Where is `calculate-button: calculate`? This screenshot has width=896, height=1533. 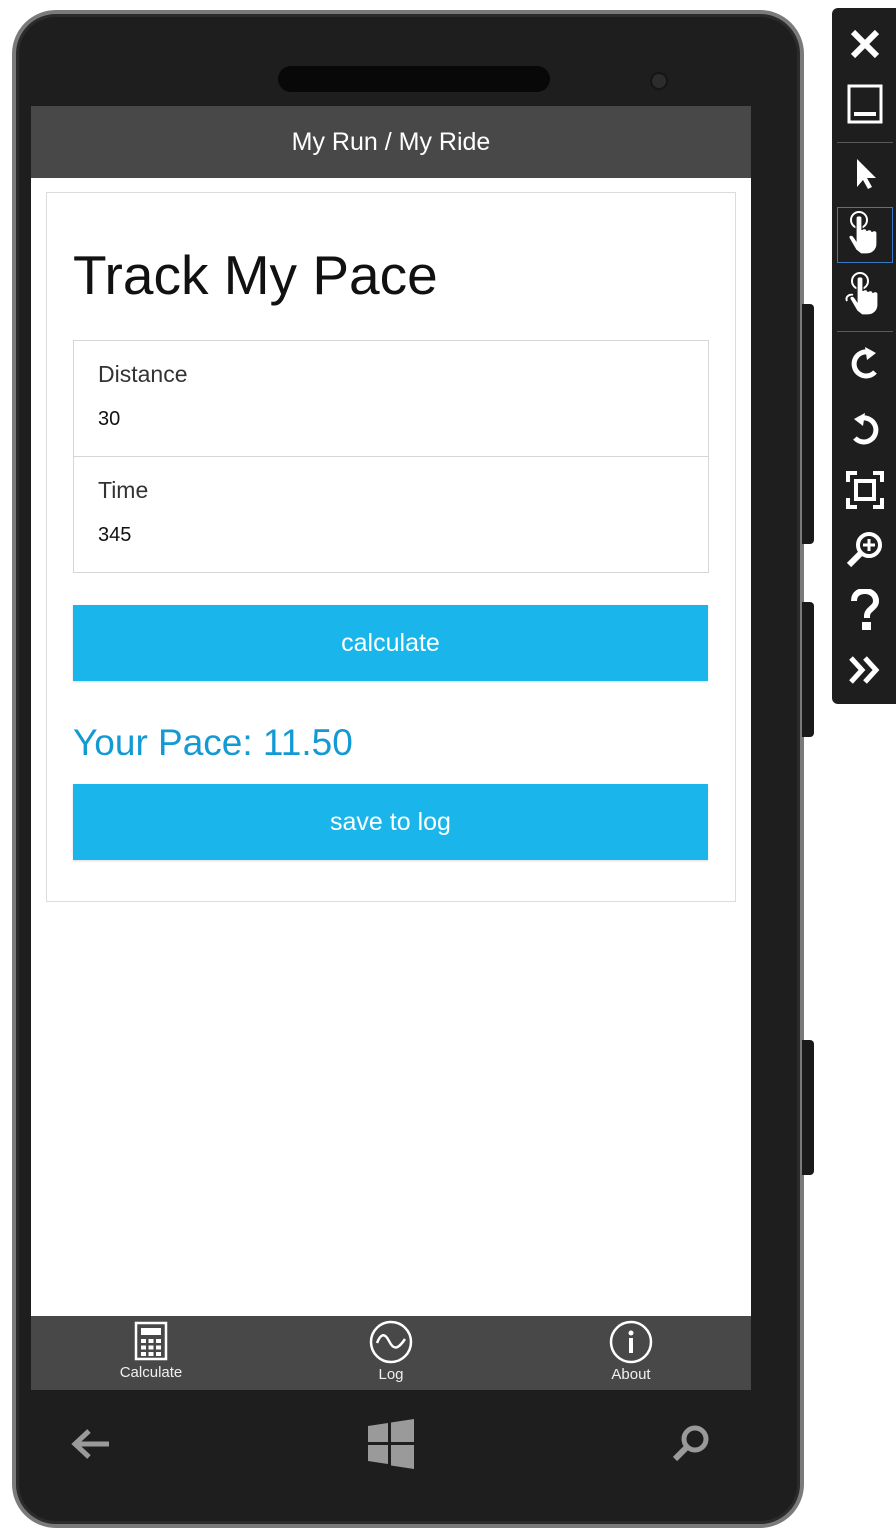 calculate-button: calculate is located at coordinates (390, 643).